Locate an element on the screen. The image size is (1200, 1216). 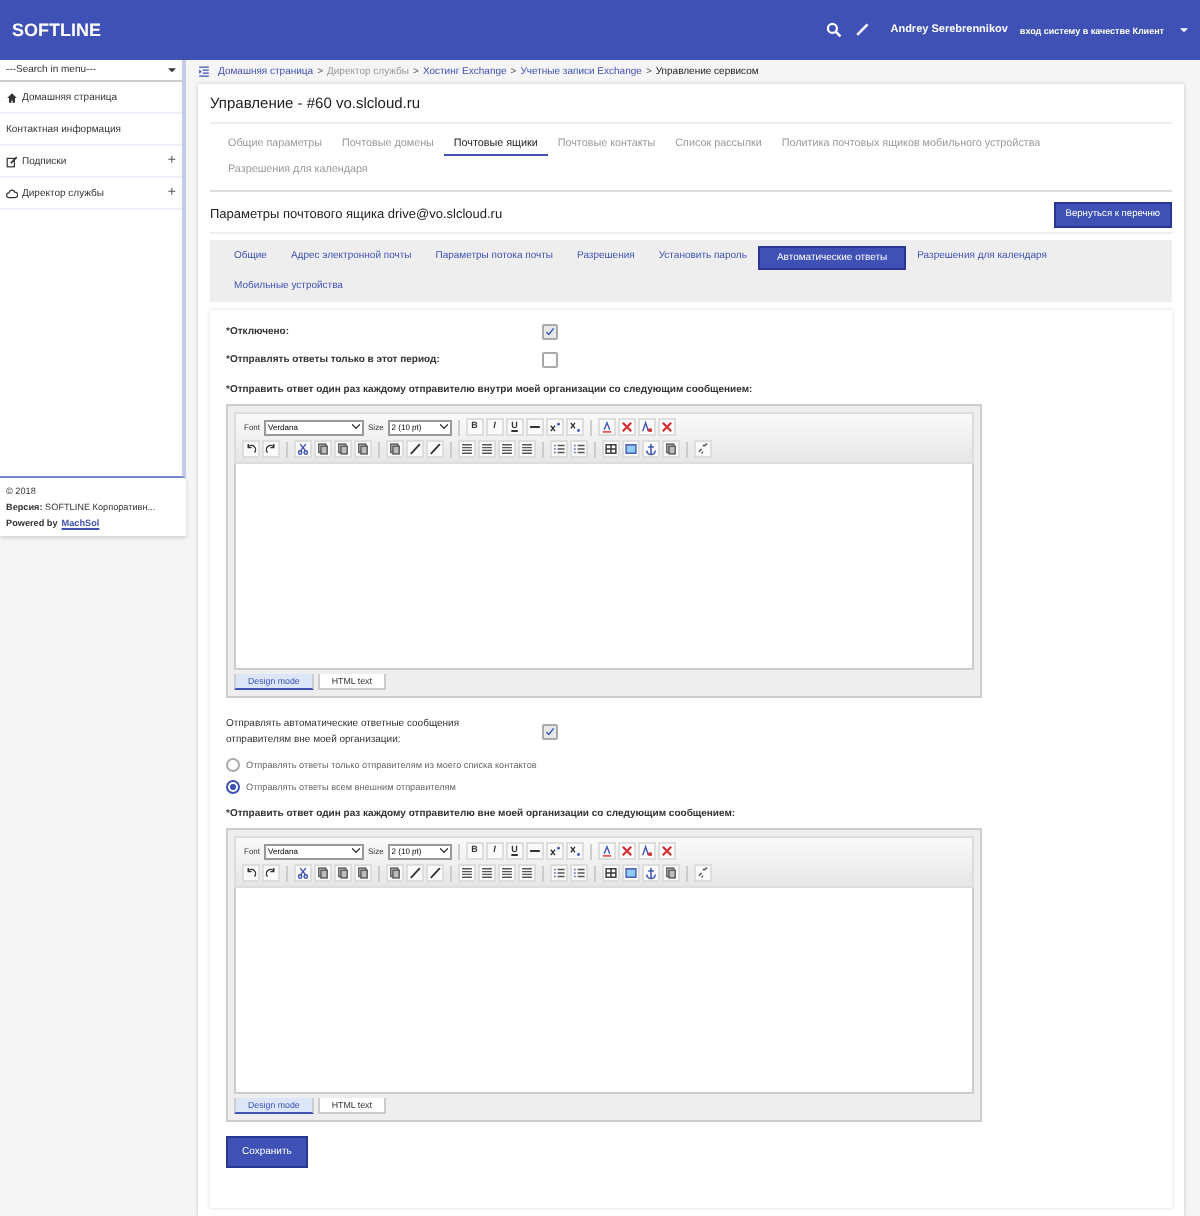
brand-logo: SOFTLINE is located at coordinates (56, 30).